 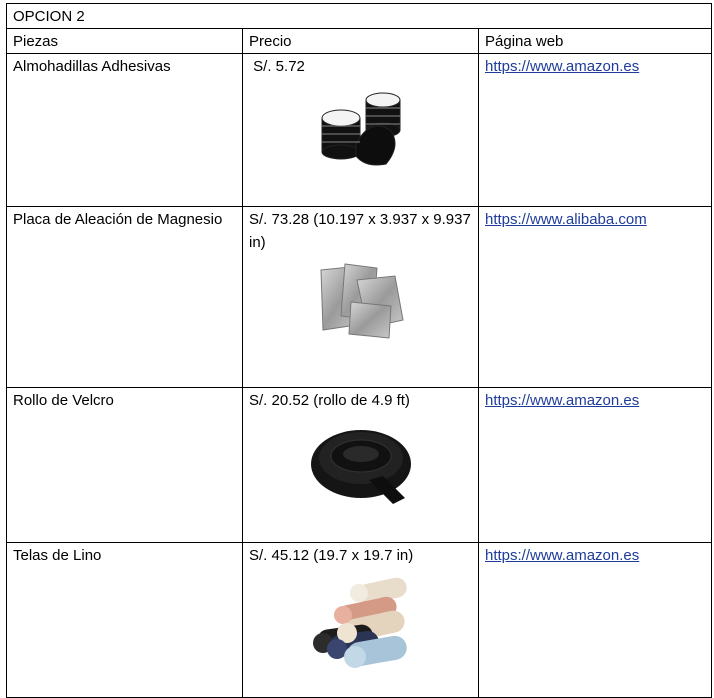 I want to click on precio-cell: S/. 73.28 (10.197 x 3.937 x 9.937 in), so click(x=360, y=297).